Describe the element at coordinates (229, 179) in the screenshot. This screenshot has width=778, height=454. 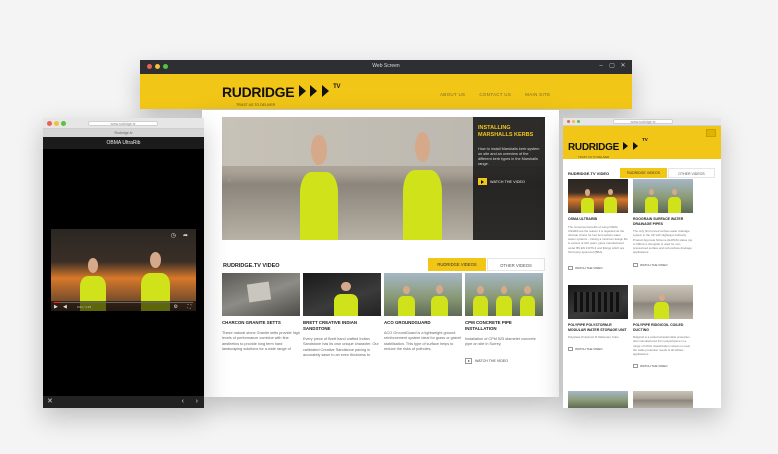
I see `hero-prev-icon: ‹` at that location.